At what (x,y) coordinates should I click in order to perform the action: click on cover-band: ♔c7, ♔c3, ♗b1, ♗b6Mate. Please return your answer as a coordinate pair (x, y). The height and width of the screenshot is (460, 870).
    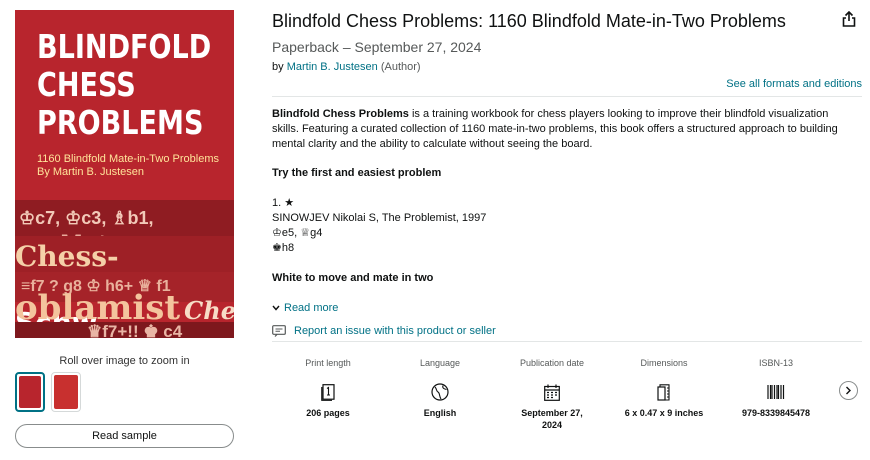
    Looking at the image, I should click on (124, 229).